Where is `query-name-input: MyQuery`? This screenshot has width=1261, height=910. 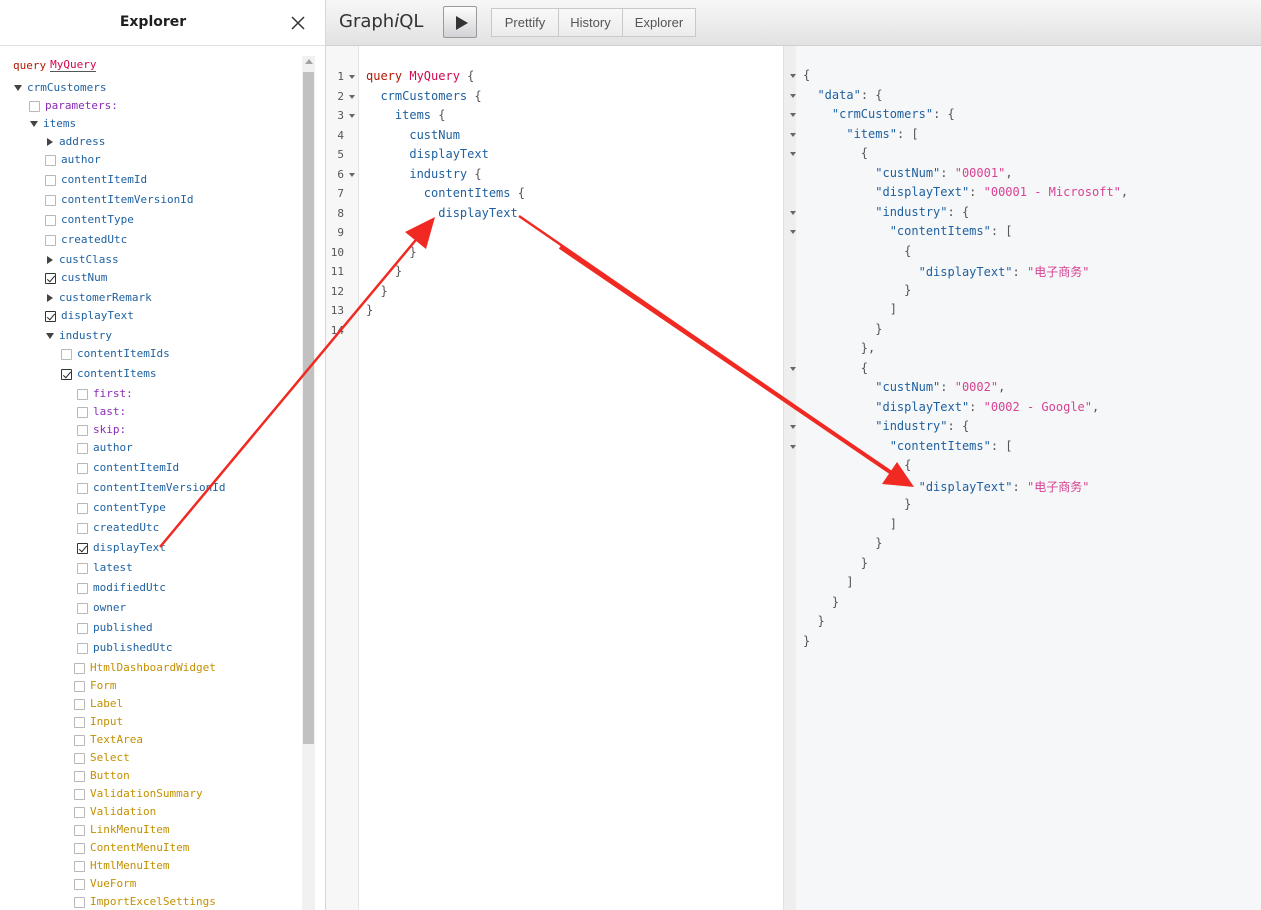 query-name-input: MyQuery is located at coordinates (73, 65).